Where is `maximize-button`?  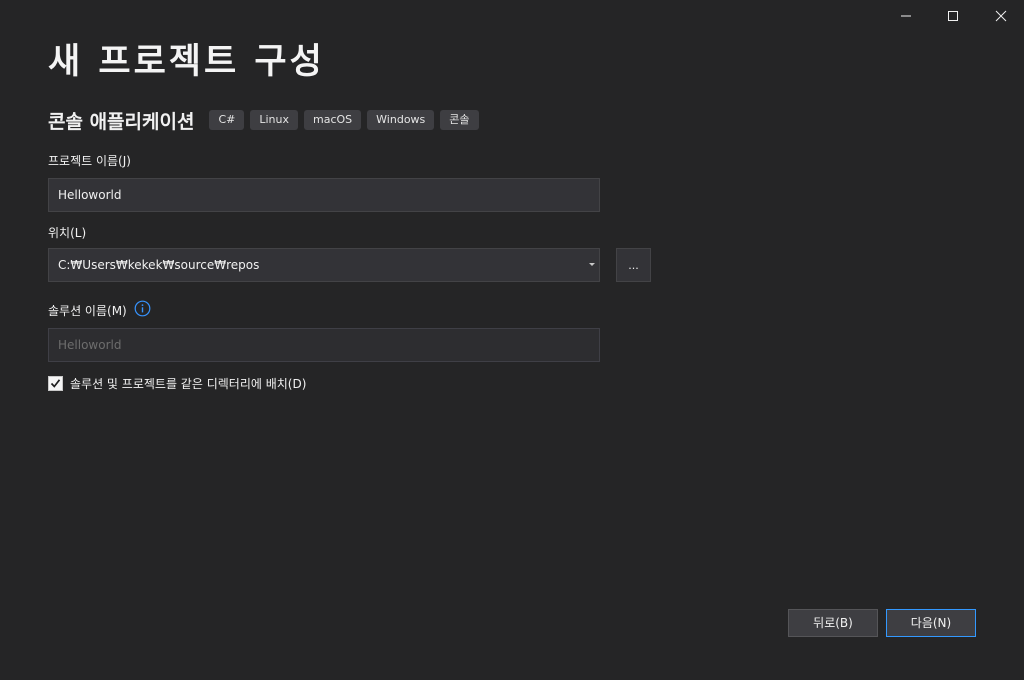 maximize-button is located at coordinates (953, 16).